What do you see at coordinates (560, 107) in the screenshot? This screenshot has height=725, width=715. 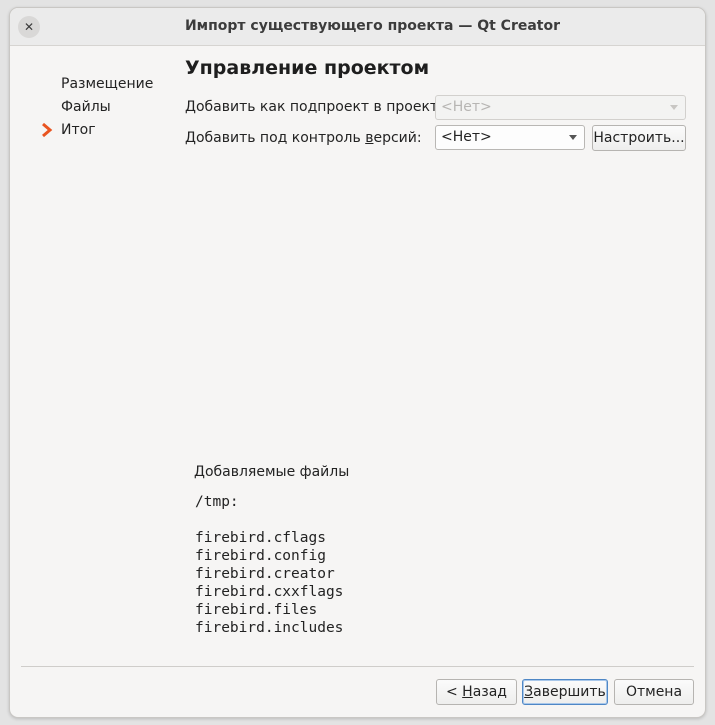 I see `subproject-combobox: <Нет>` at bounding box center [560, 107].